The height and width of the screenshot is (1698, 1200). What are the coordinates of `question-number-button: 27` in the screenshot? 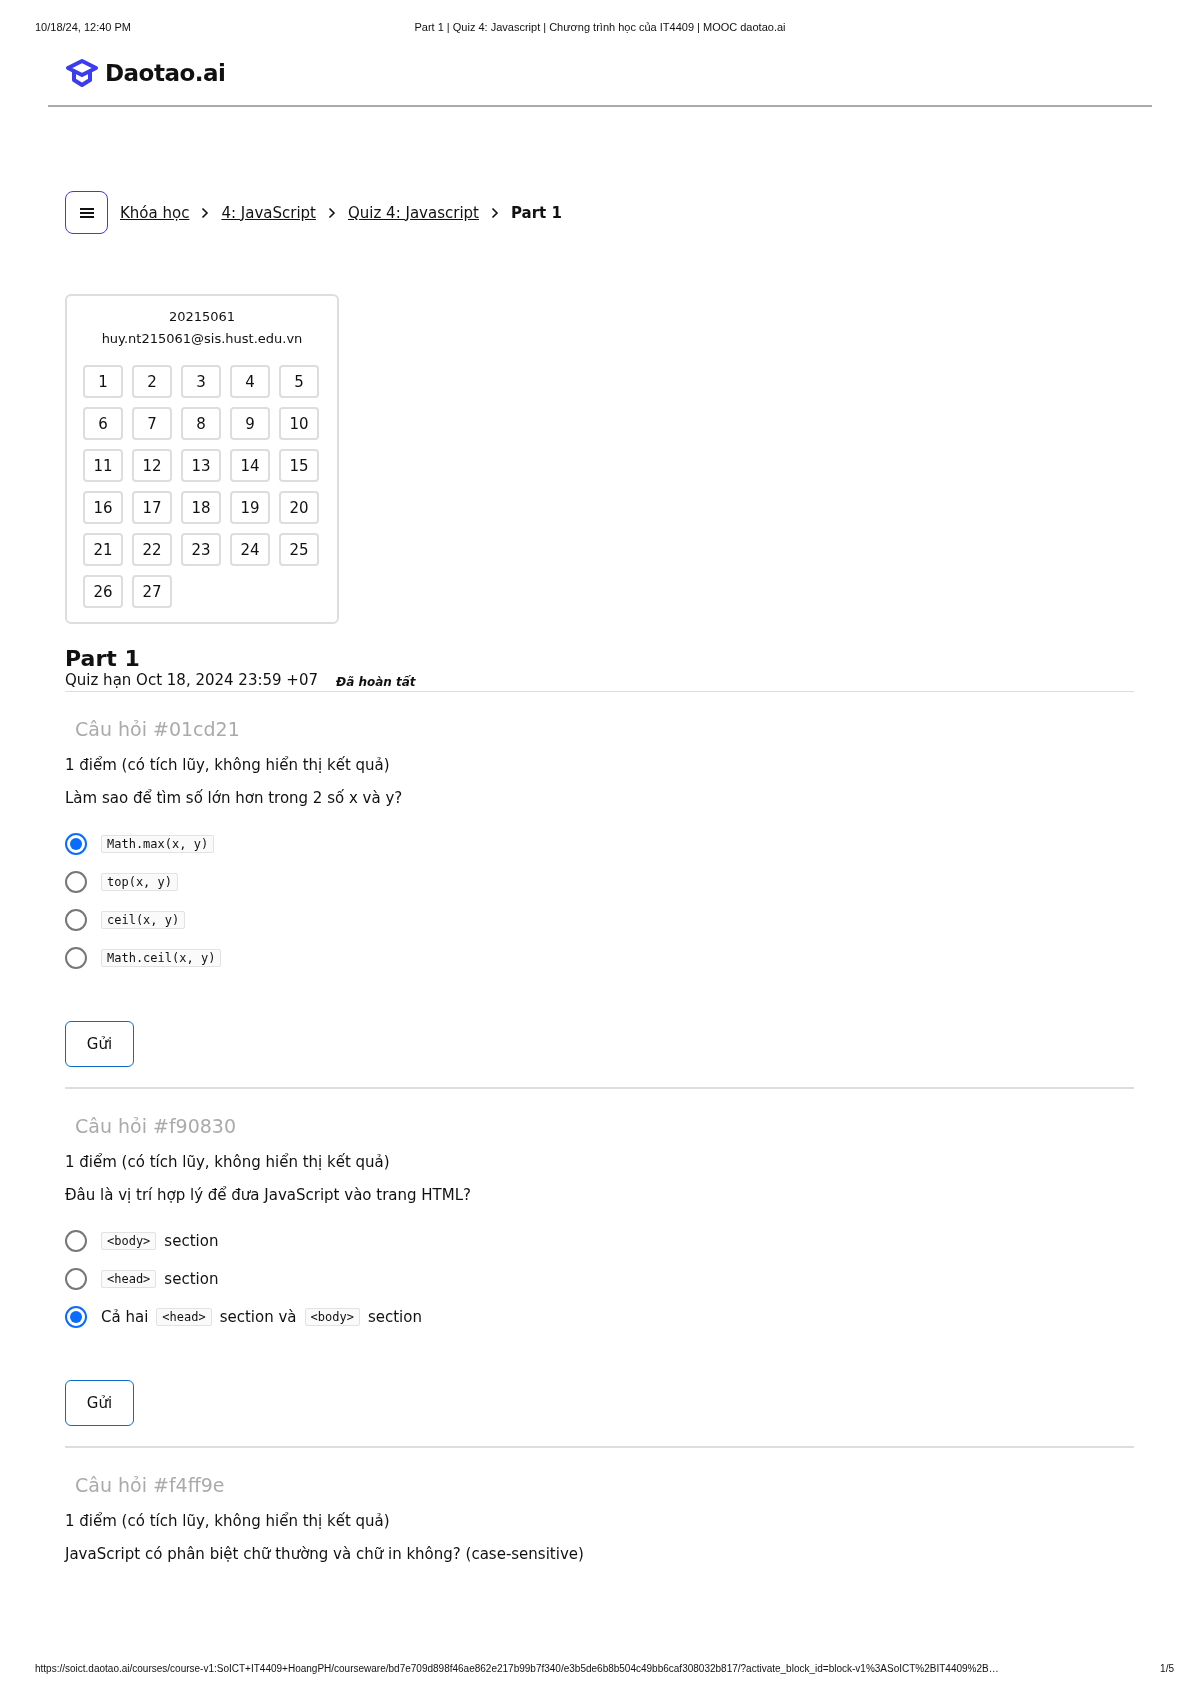 It's located at (152, 591).